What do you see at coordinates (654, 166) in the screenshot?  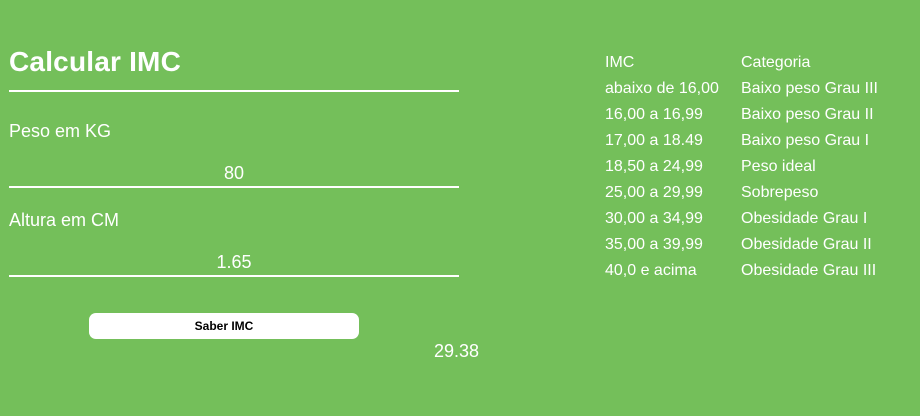 I see `imc-range-cell: 18,50 a 24,99` at bounding box center [654, 166].